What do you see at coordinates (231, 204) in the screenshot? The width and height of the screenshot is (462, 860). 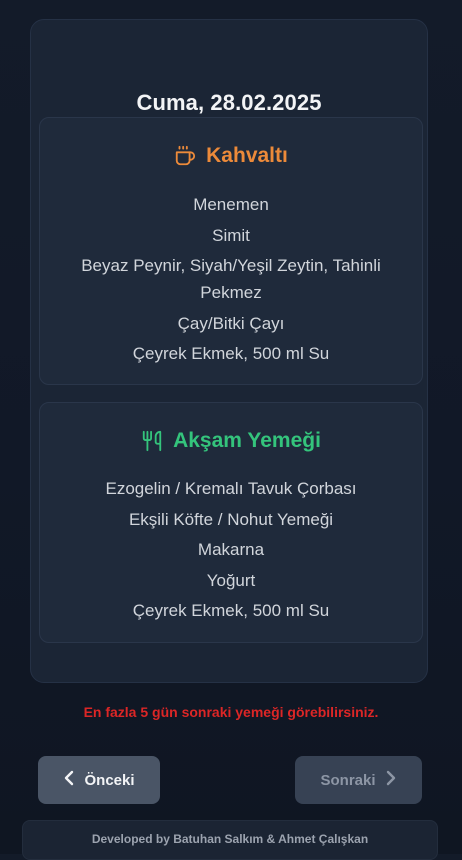 I see `list-item: Menemen` at bounding box center [231, 204].